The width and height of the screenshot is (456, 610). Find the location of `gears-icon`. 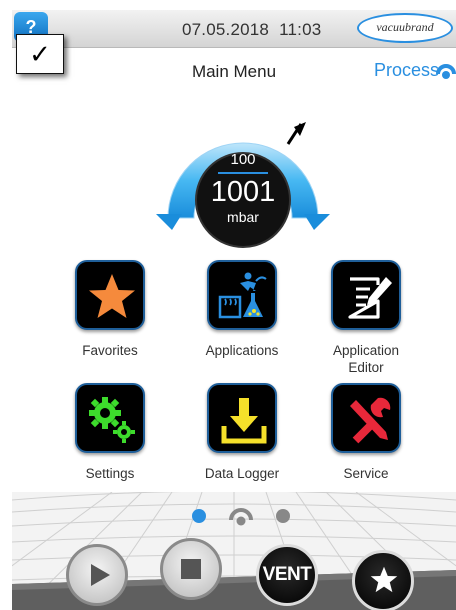

gears-icon is located at coordinates (112, 420).